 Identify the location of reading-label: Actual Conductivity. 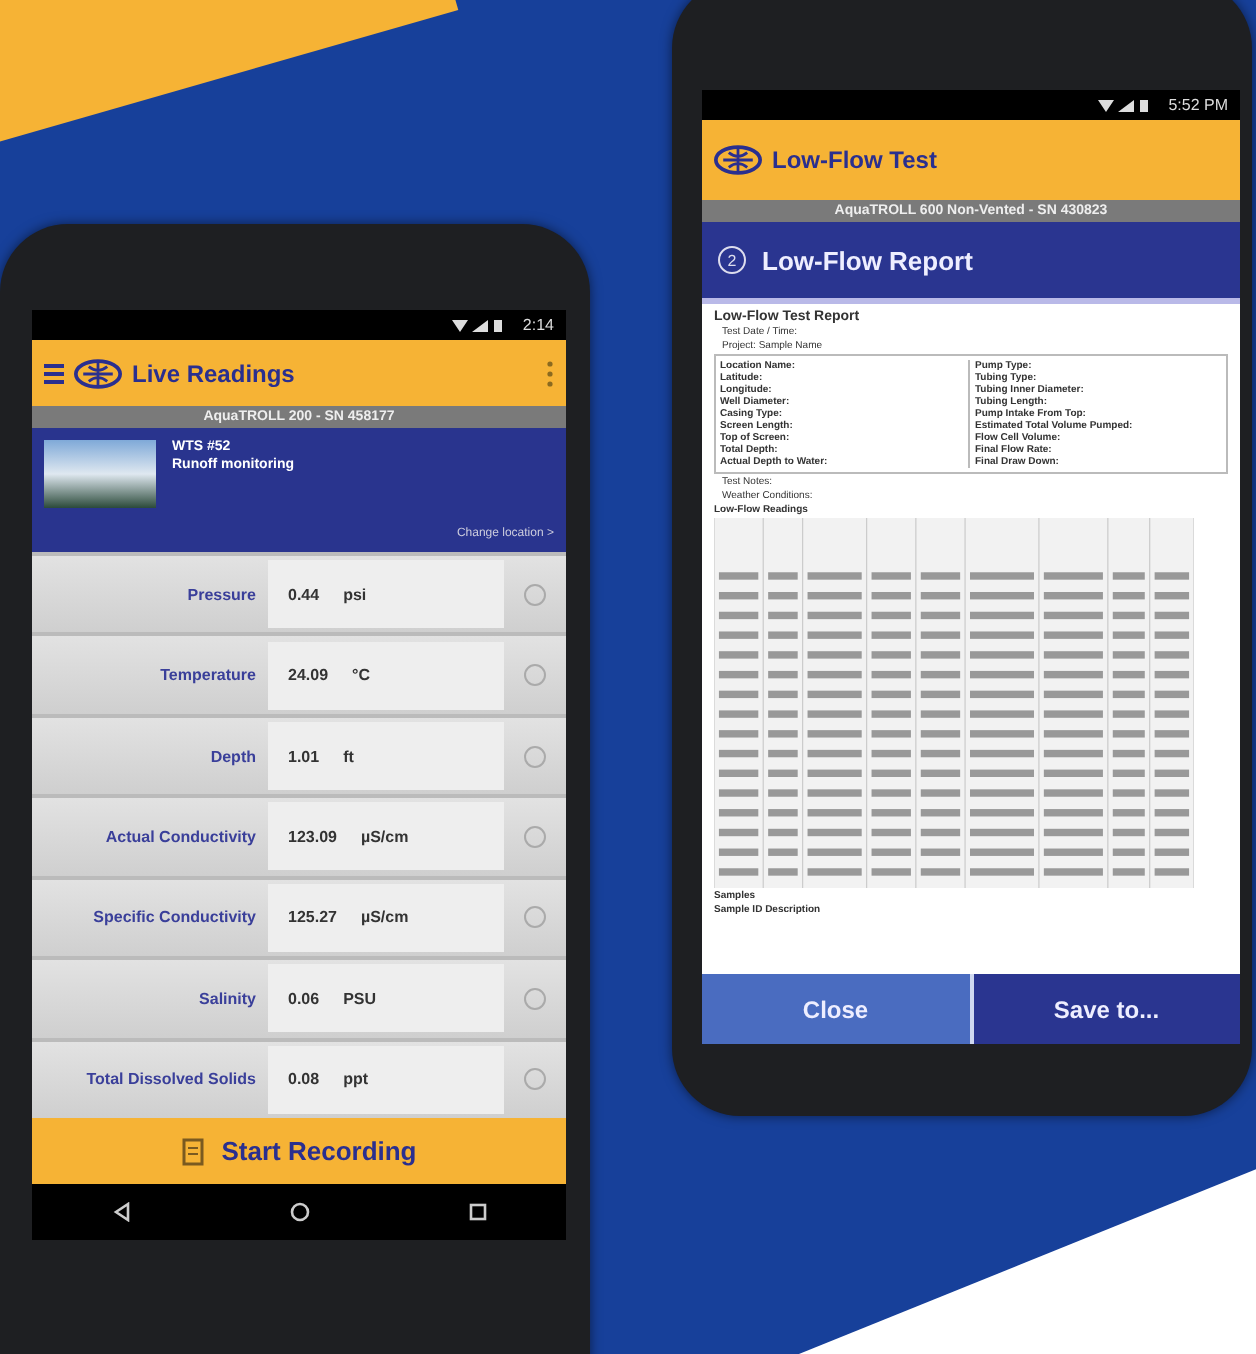
(180, 836).